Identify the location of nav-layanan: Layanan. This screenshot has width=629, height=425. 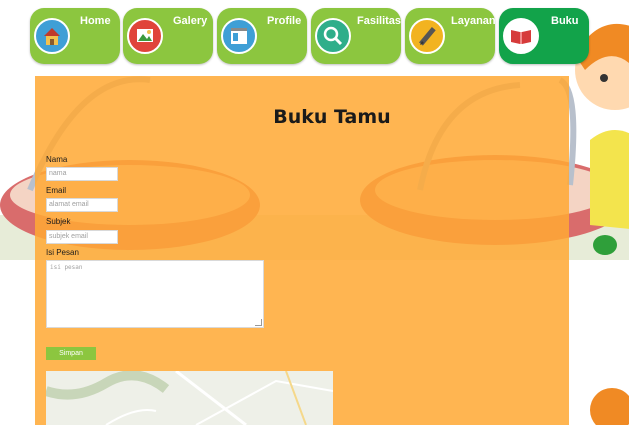
(450, 36).